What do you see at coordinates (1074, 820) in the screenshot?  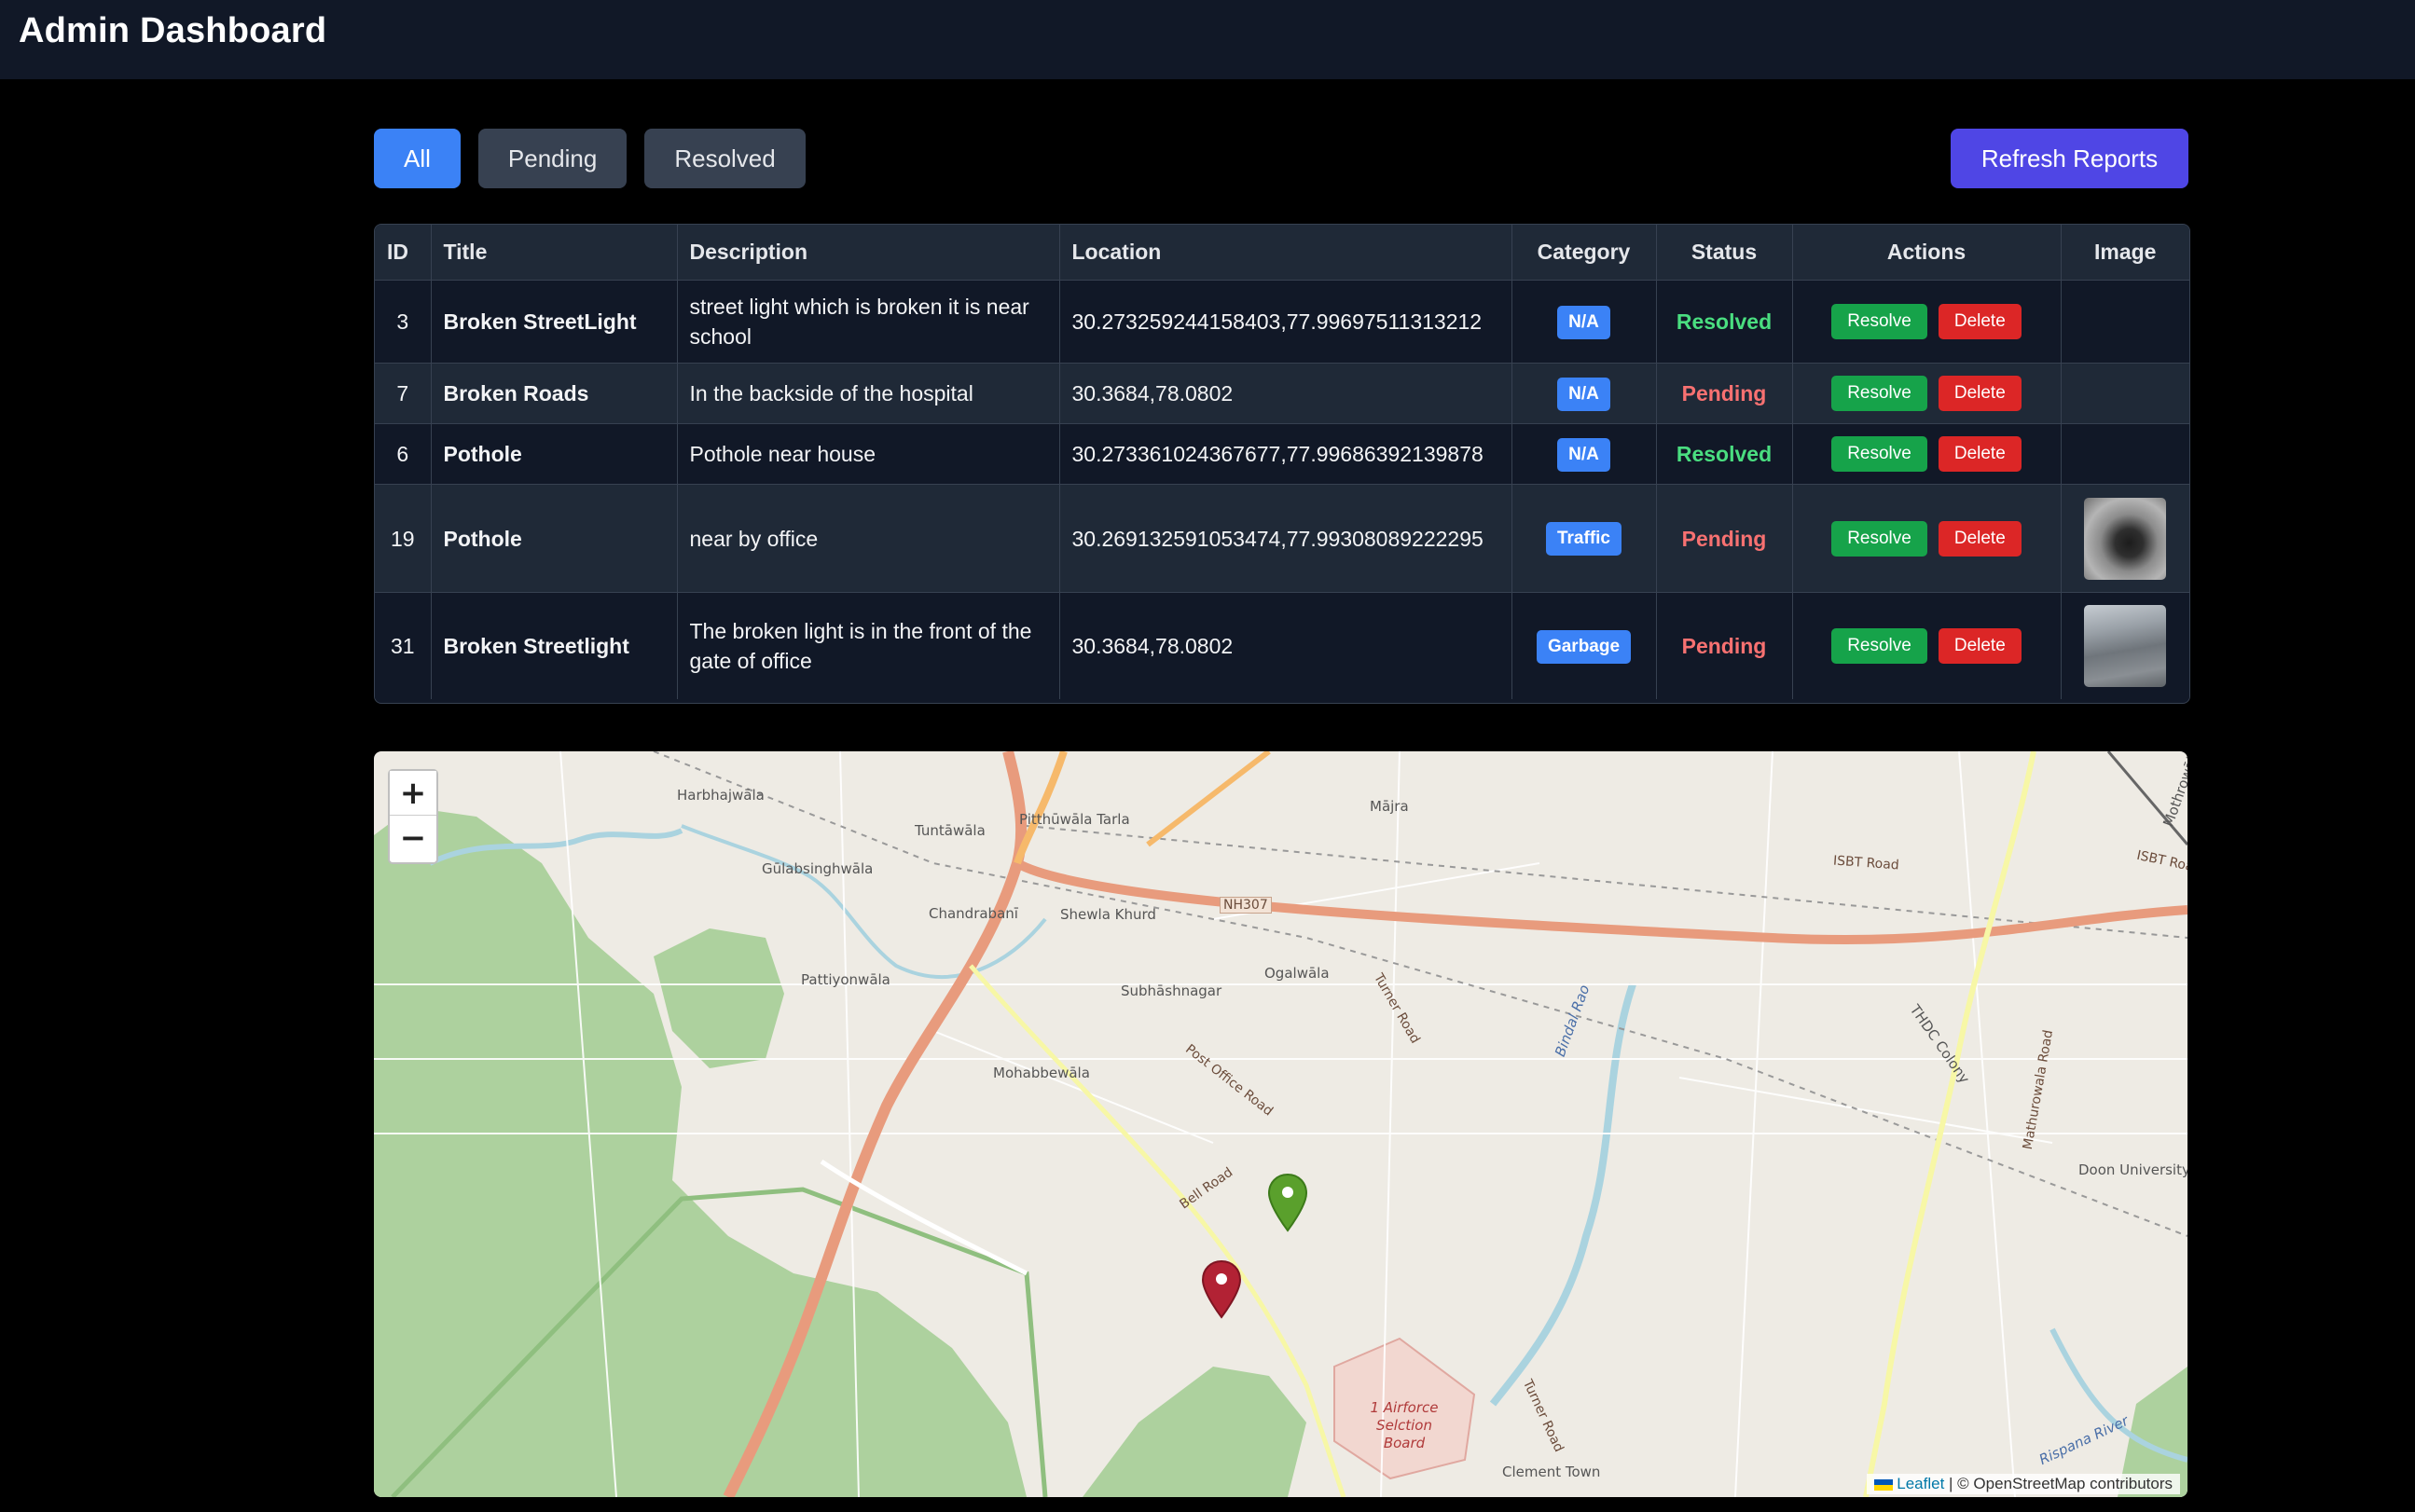 I see `place-pitthuwala: Pitthūwāla Tarla` at bounding box center [1074, 820].